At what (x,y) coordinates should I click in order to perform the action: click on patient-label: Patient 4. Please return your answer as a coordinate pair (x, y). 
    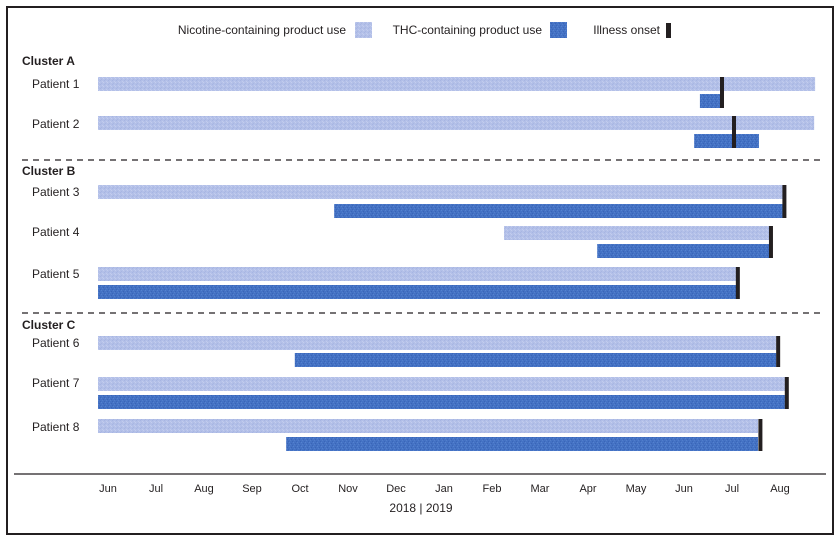
    Looking at the image, I should click on (56, 232).